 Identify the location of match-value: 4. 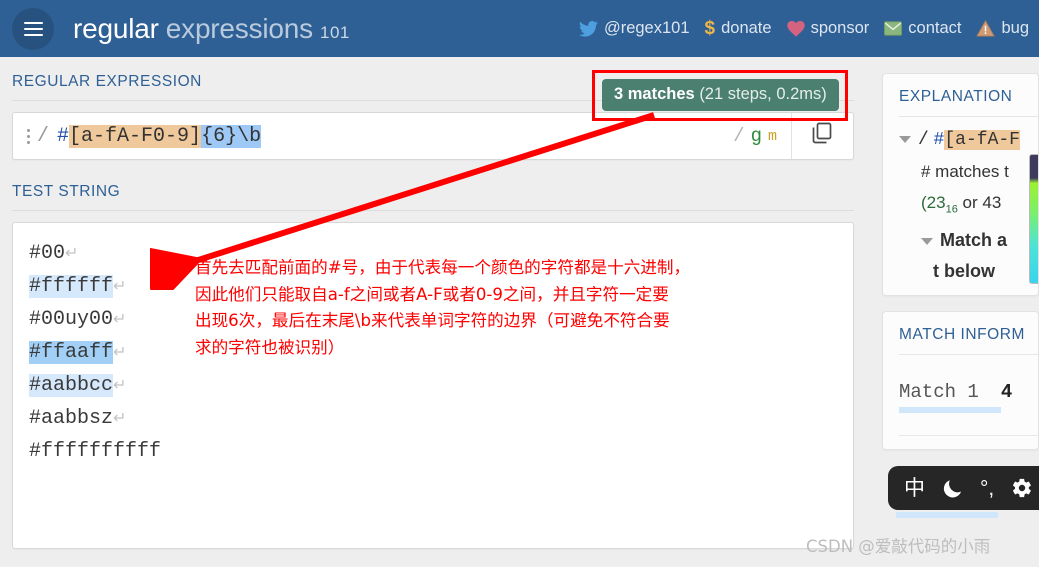
(1006, 392).